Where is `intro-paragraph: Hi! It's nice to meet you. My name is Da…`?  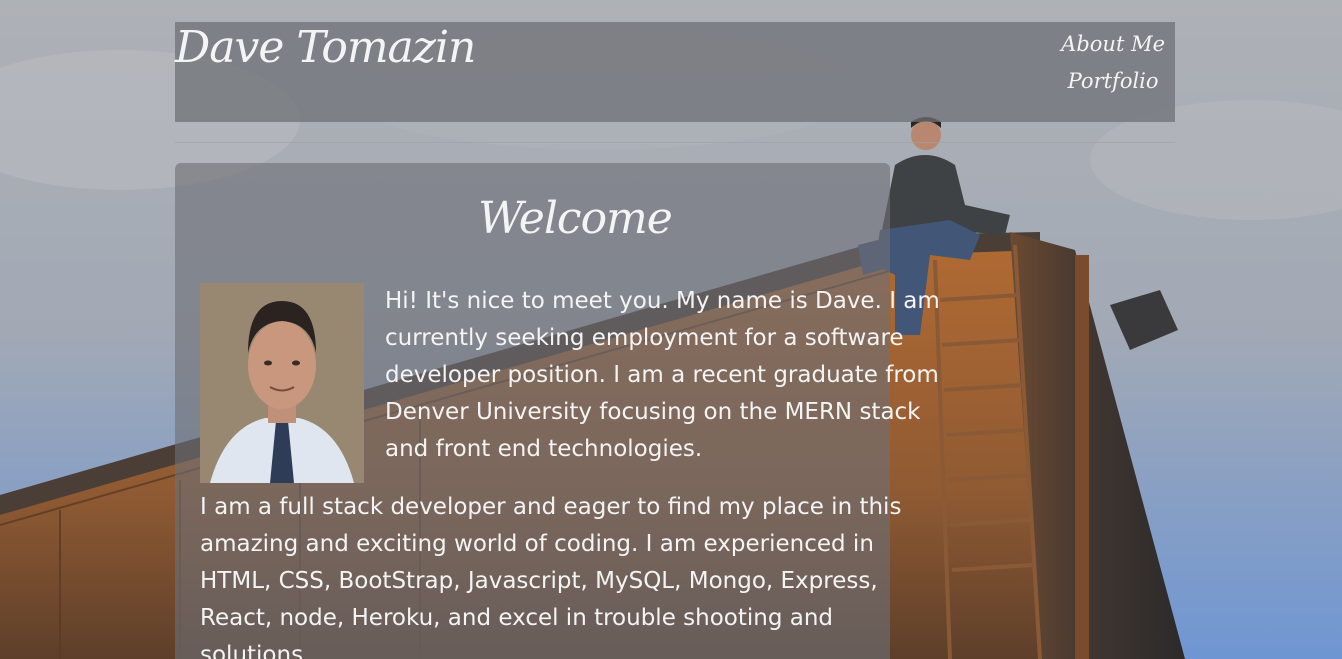
intro-paragraph: Hi! It's nice to meet you. My name is Da… is located at coordinates (662, 375).